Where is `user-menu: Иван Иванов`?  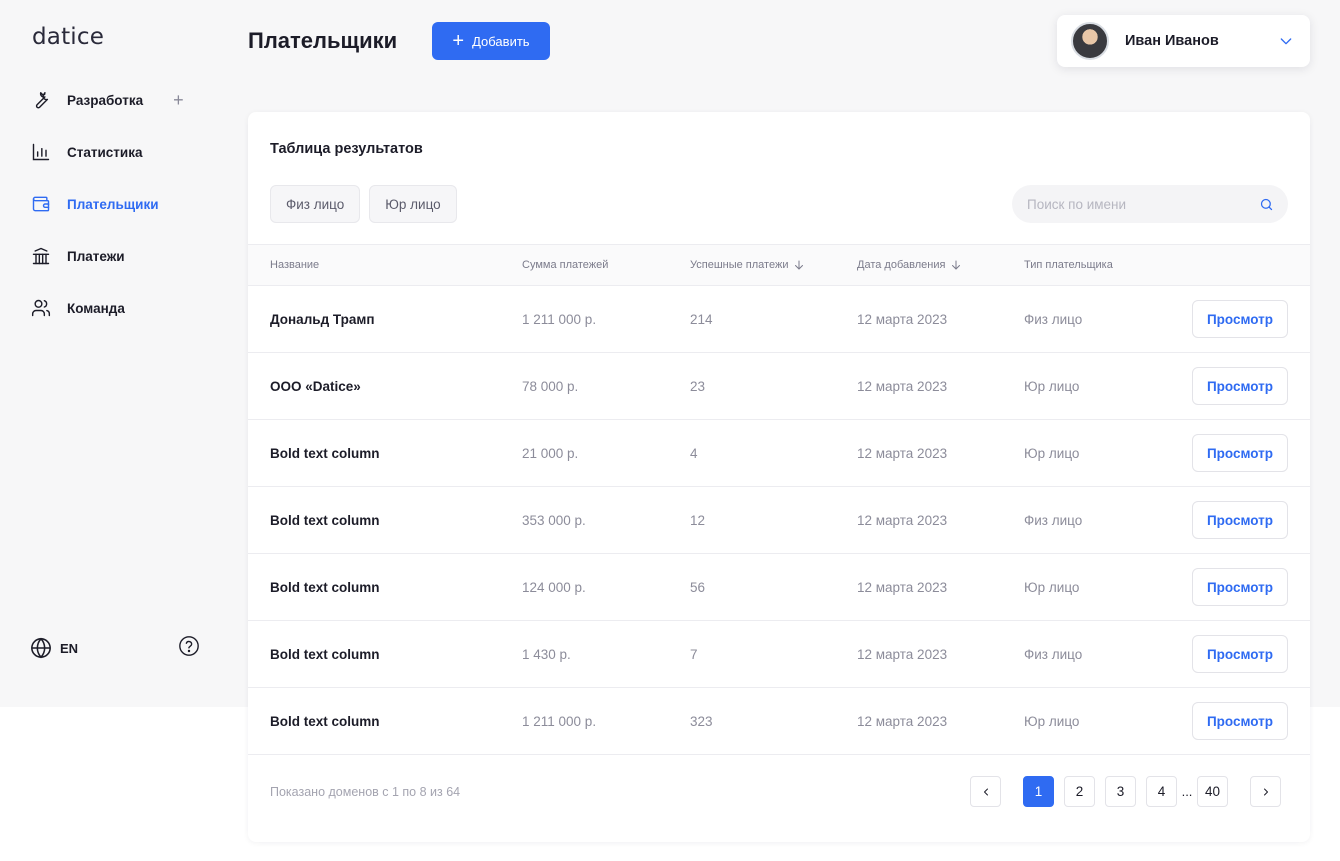 user-menu: Иван Иванов is located at coordinates (1183, 41).